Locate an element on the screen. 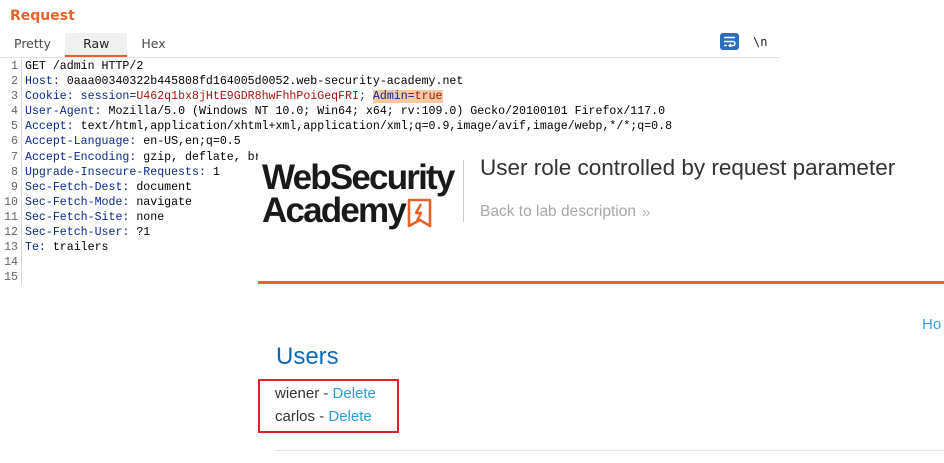 Image resolution: width=944 pixels, height=463 pixels. header-name: Upgrade-Insecure-Requests is located at coordinates (112, 172).